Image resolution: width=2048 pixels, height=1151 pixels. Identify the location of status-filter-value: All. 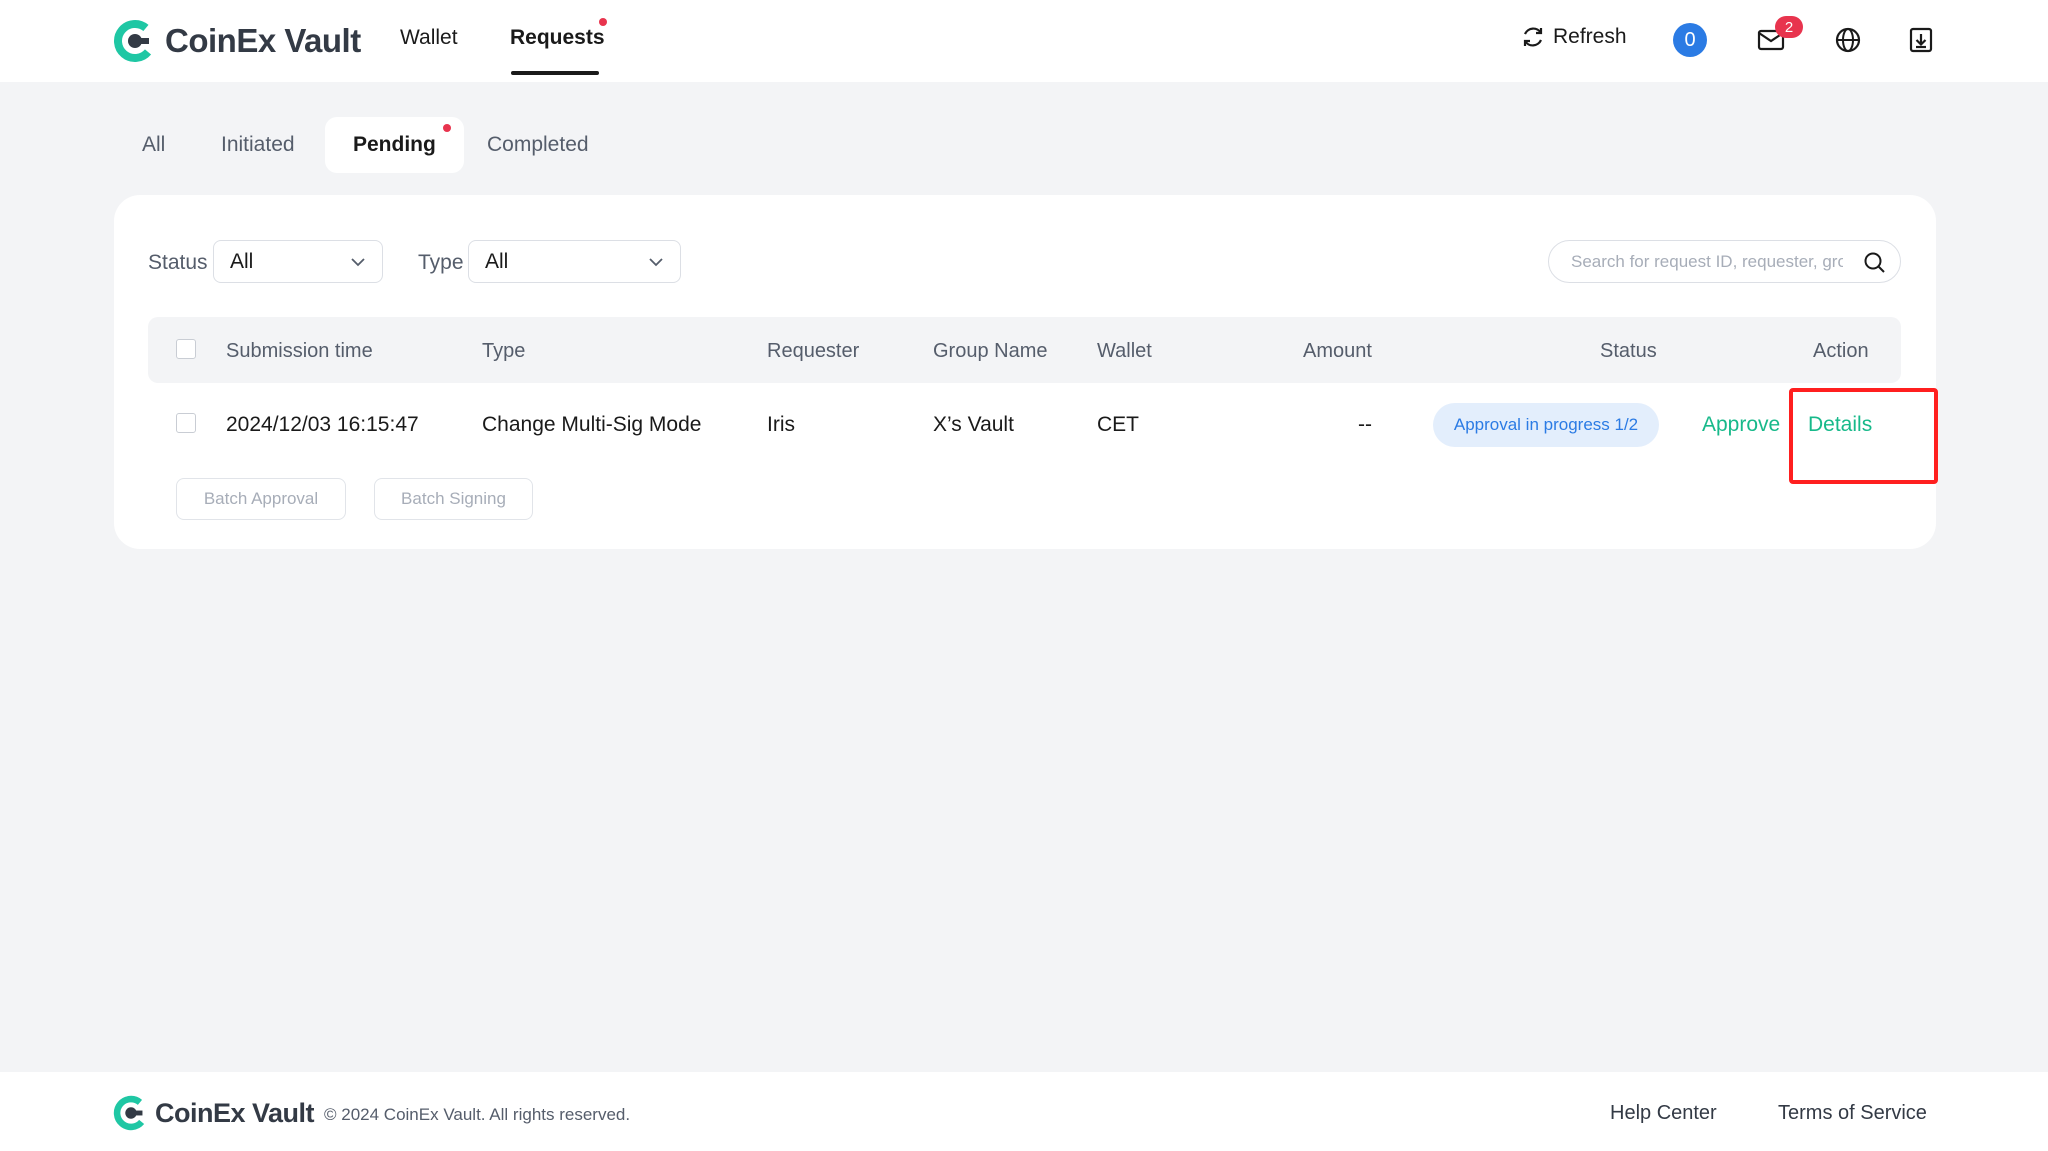
(242, 261).